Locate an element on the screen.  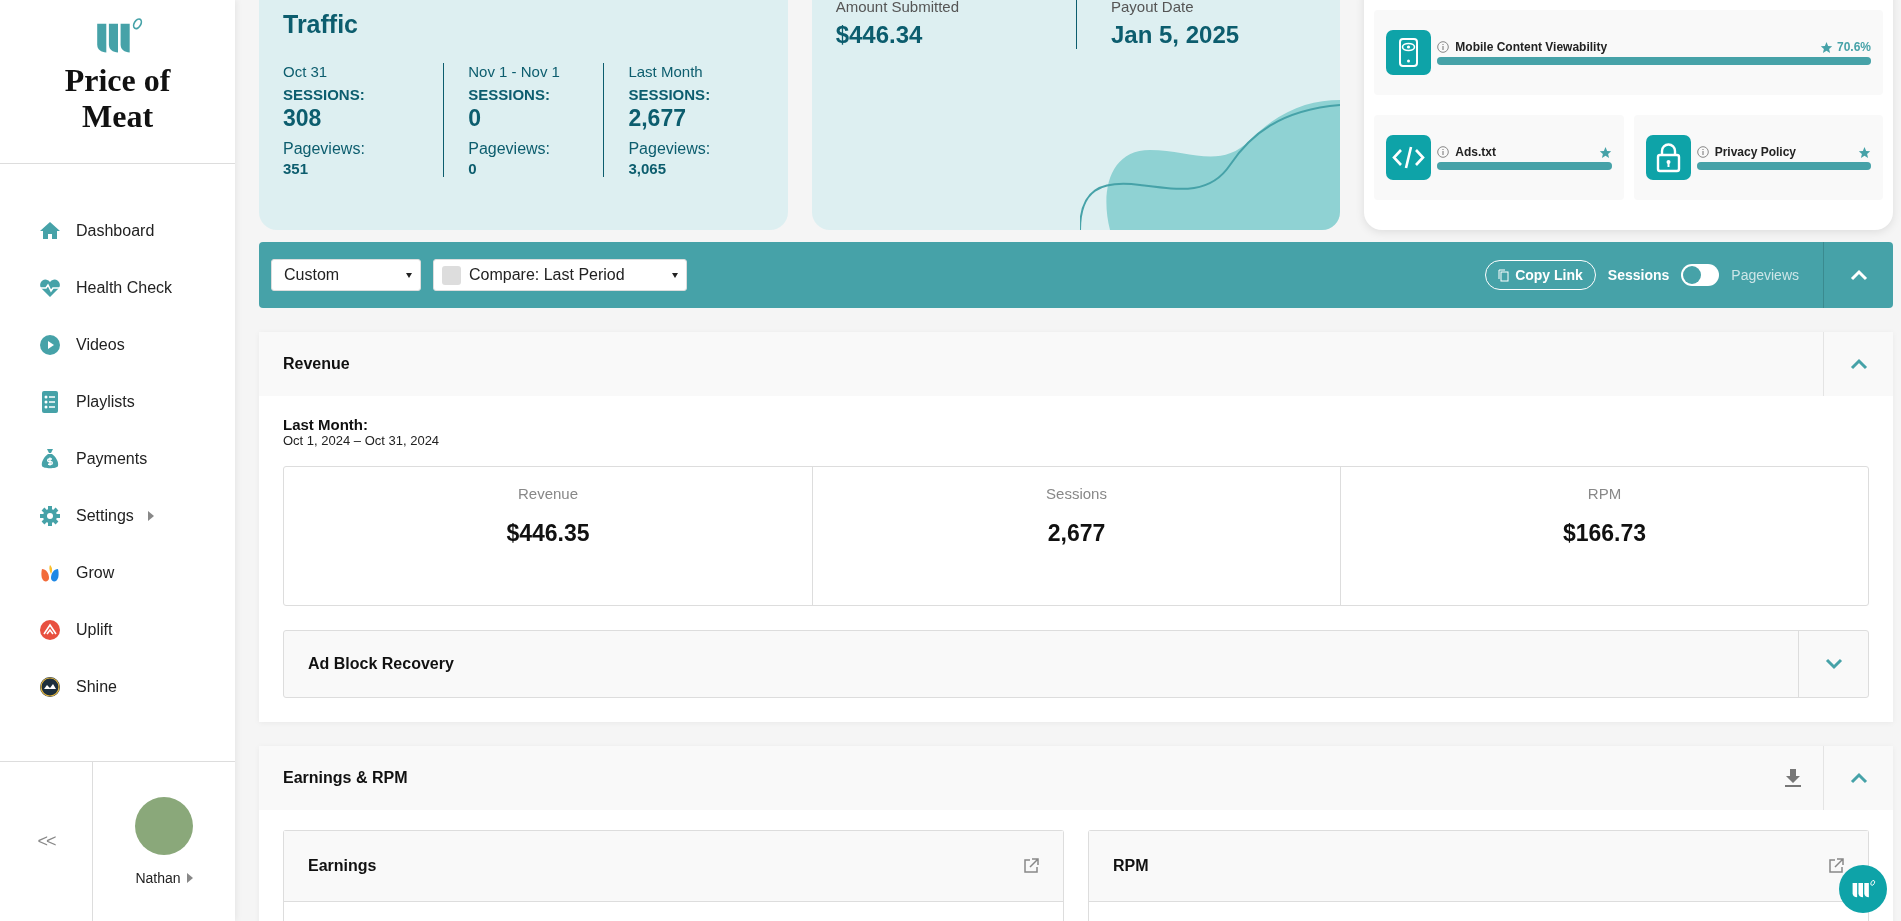
stat-value: 2,677 is located at coordinates (1076, 533).